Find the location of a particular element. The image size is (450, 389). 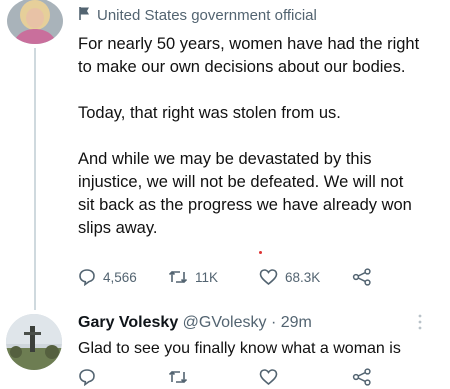

reply-time: 29m is located at coordinates (296, 322).